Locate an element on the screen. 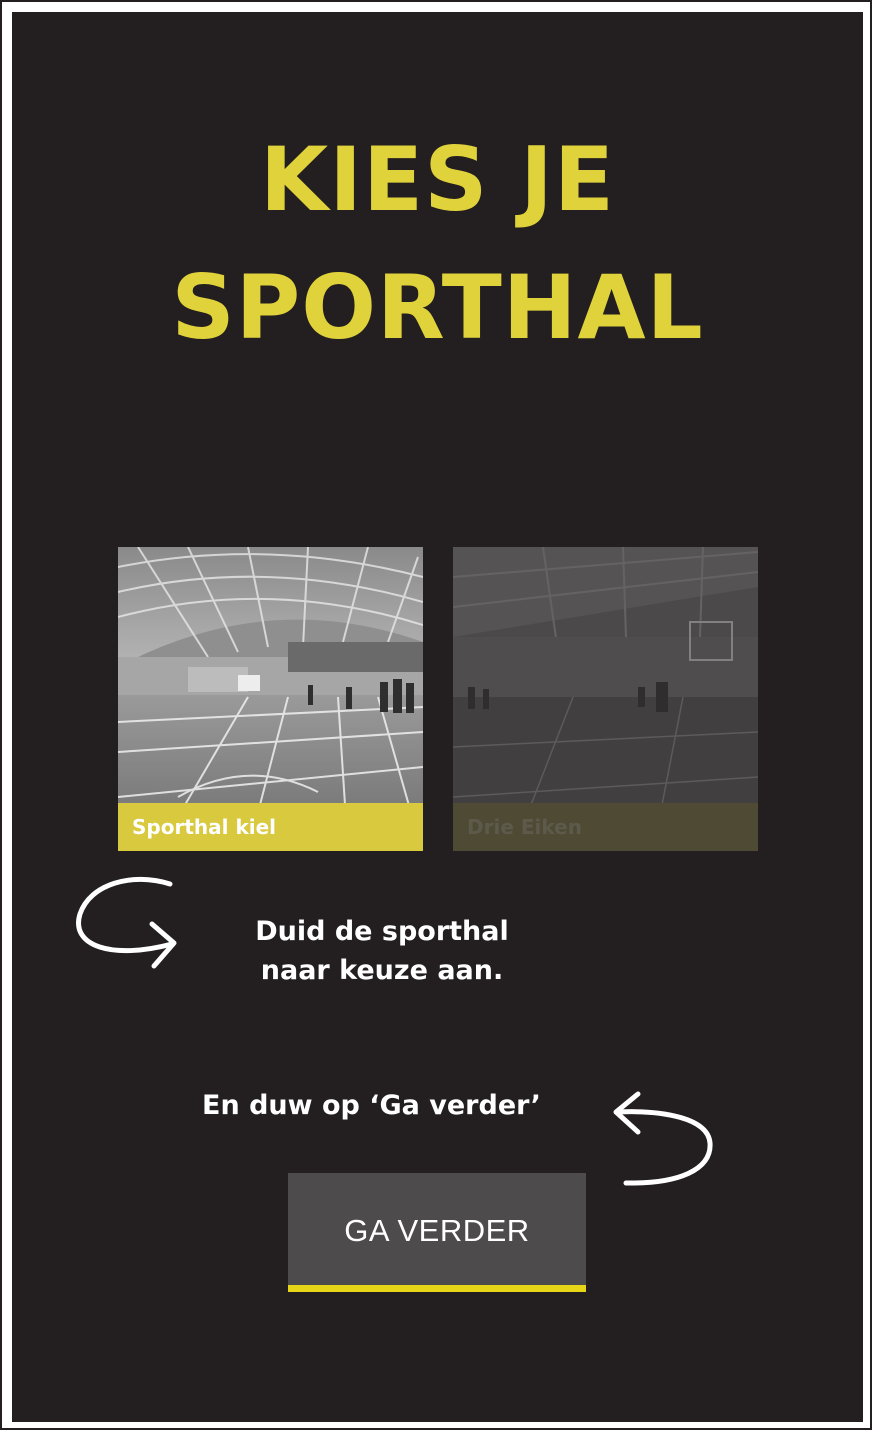  instruction-select-hall: Duid de sporthal naar keuze aan. is located at coordinates (382, 951).